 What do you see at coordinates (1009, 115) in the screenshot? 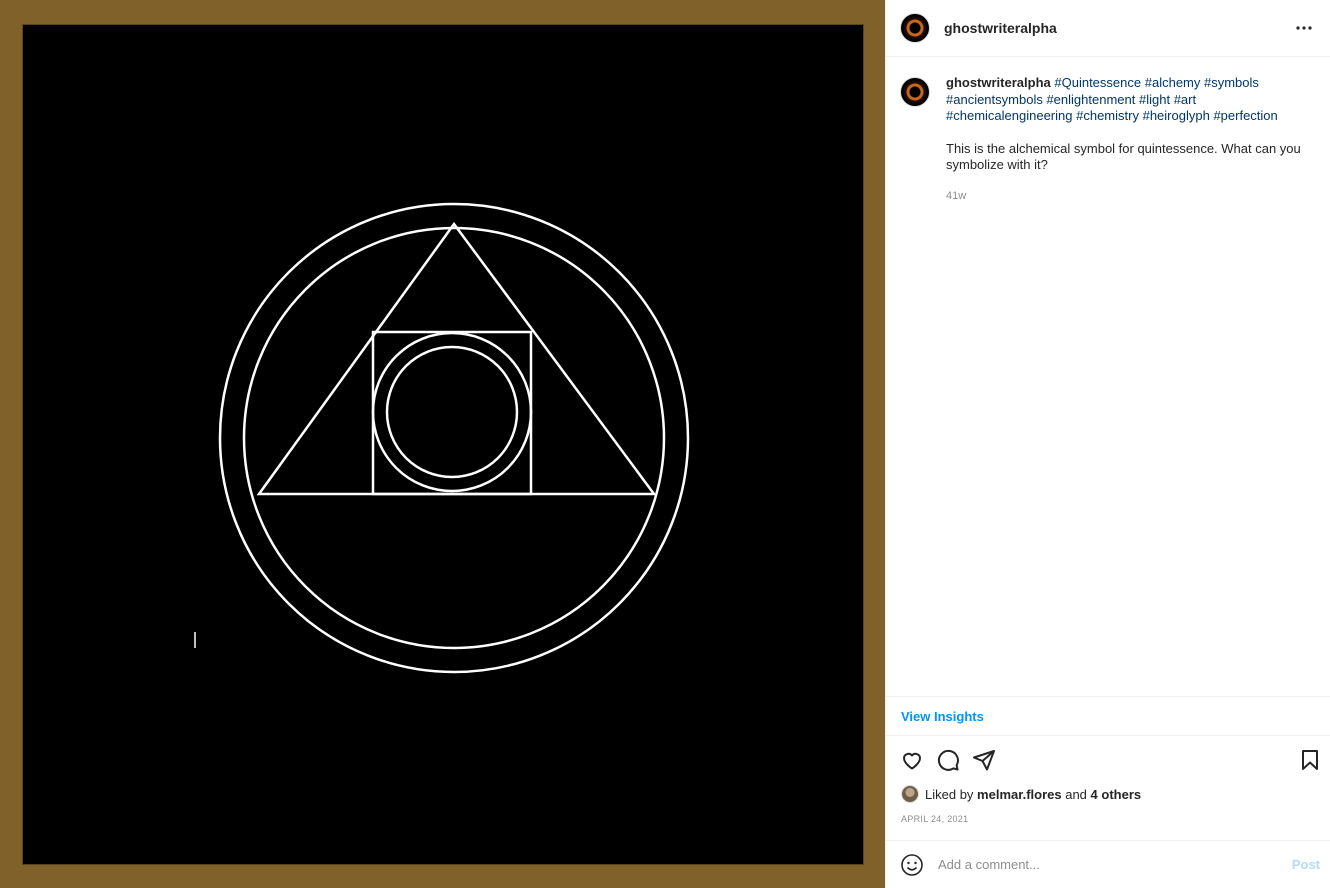
I see `hashtag-link: #chemicalengineering` at bounding box center [1009, 115].